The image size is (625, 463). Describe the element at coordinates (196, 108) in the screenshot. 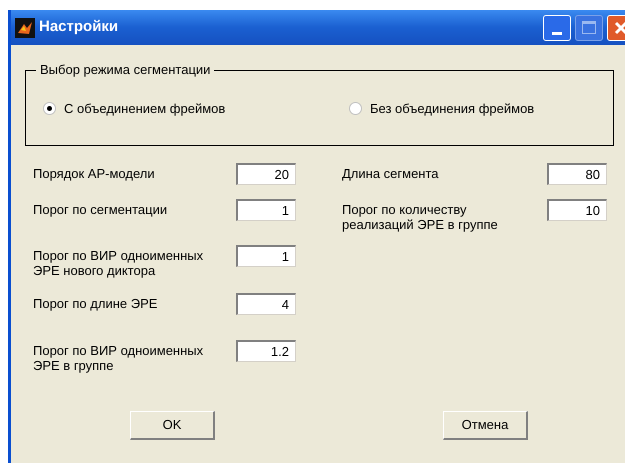

I see `radio-option: С объединением фреймов` at that location.